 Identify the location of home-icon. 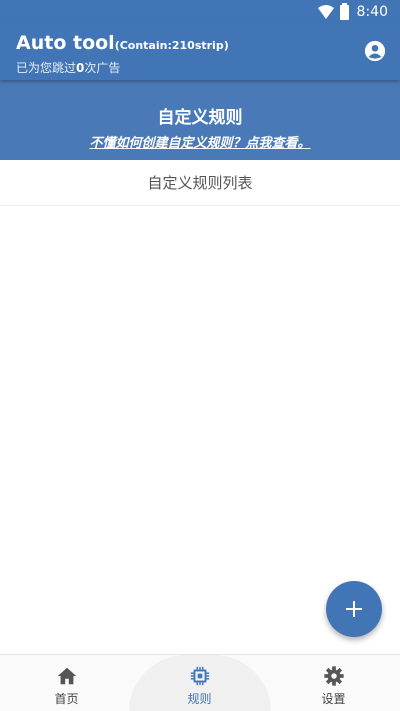
(66, 676).